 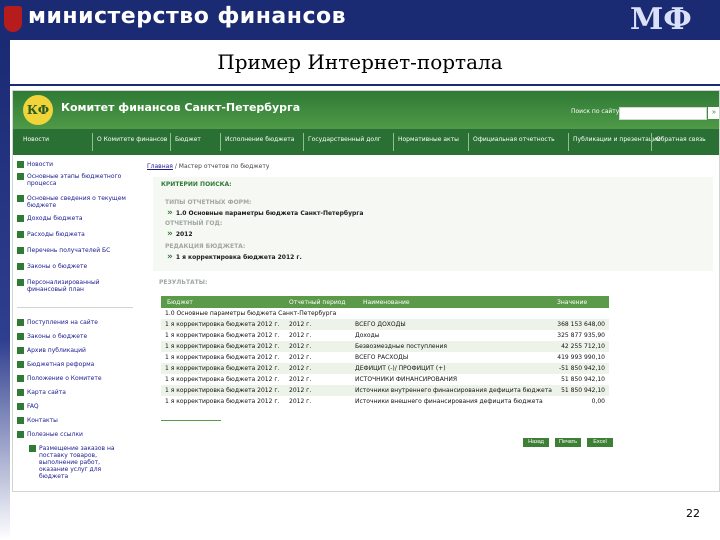 I want to click on sidebar-item-label: Законы о бюджете, so click(x=57, y=266).